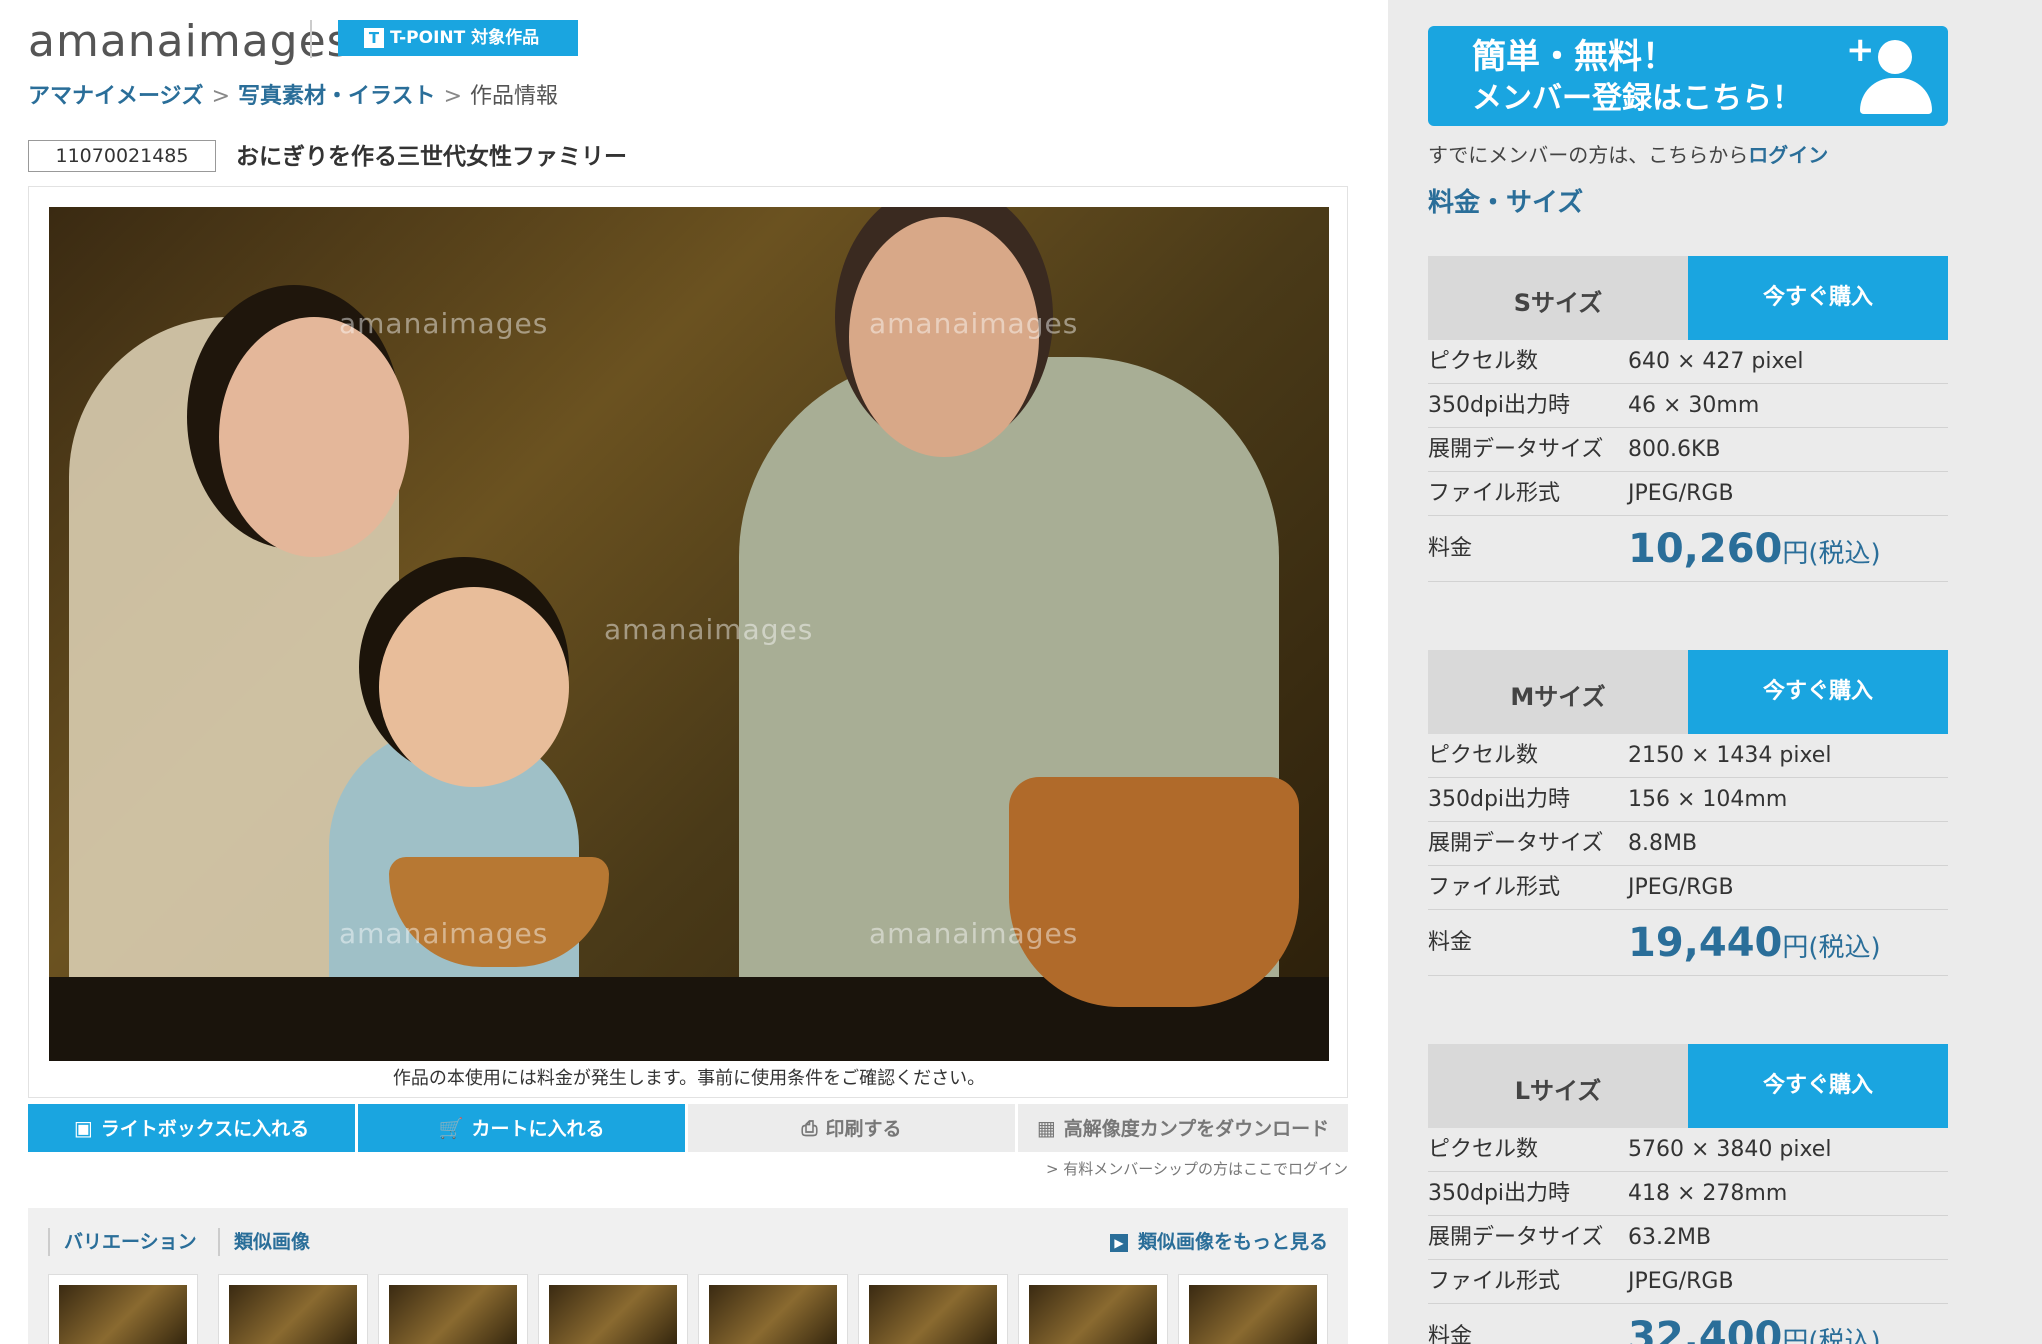 The height and width of the screenshot is (1344, 2042). I want to click on signup-line2: メンバー登録はこちら！, so click(1637, 98).